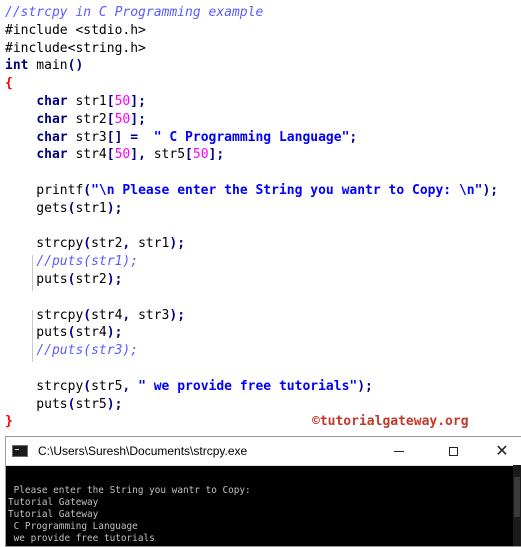 The image size is (521, 547). What do you see at coordinates (258, 479) in the screenshot?
I see `console-output-line` at bounding box center [258, 479].